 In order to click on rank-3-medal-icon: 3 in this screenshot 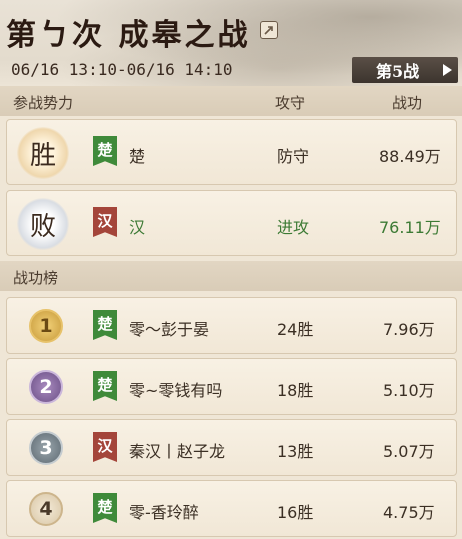, I will do `click(46, 448)`.